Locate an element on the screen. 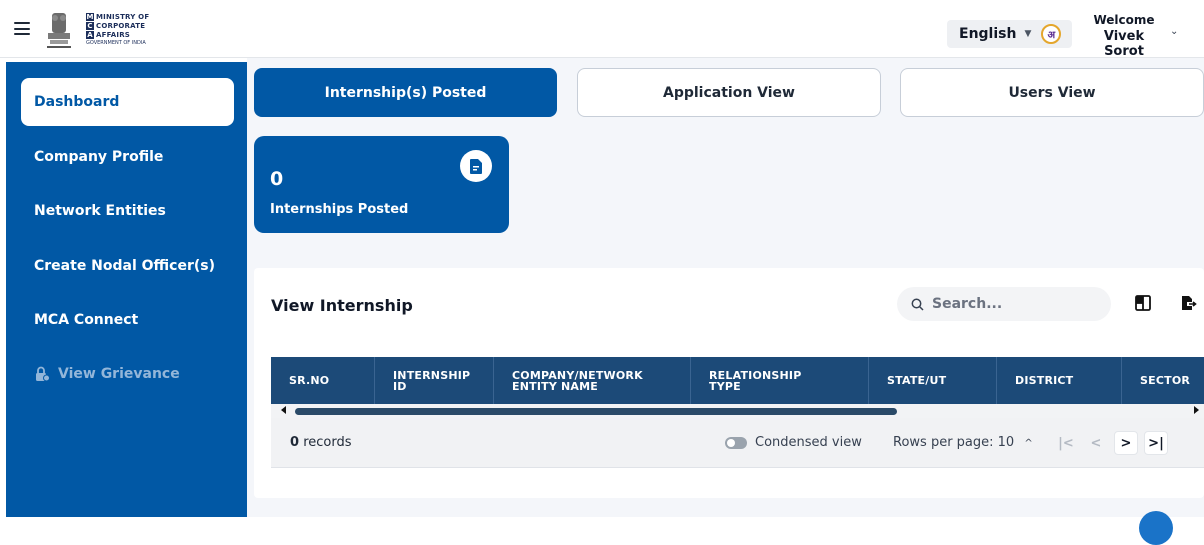 This screenshot has height=545, width=1204. condensed-view-toggle is located at coordinates (736, 443).